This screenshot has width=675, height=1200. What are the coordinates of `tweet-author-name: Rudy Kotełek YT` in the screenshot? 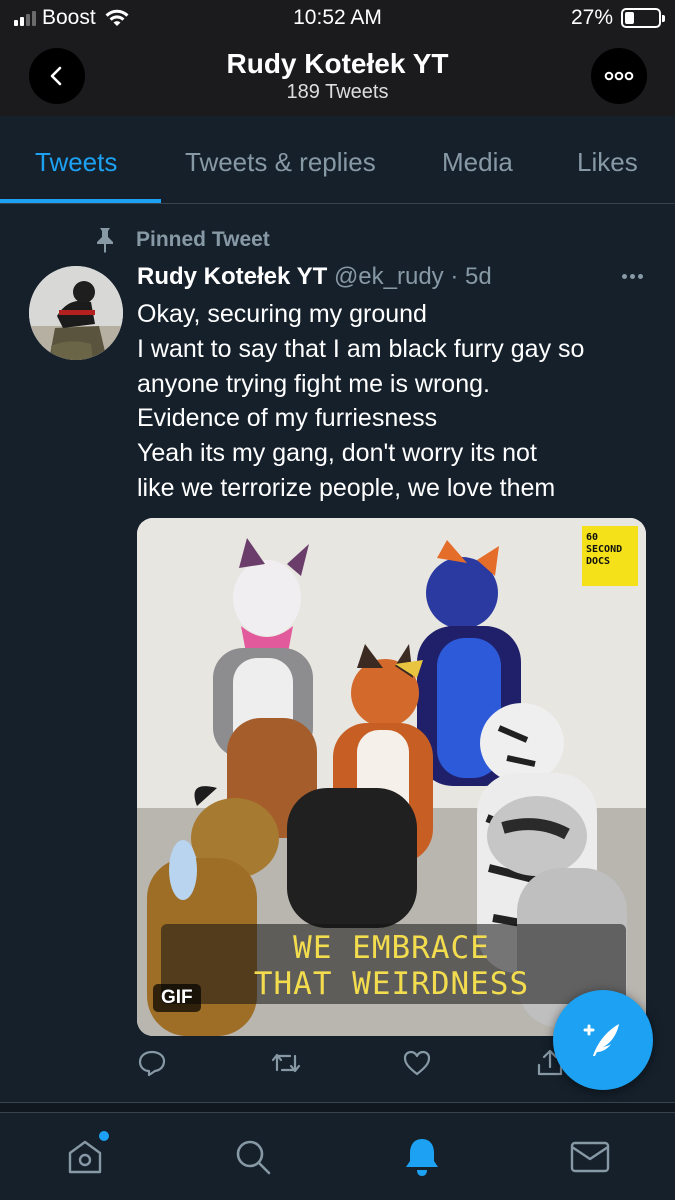 It's located at (232, 276).